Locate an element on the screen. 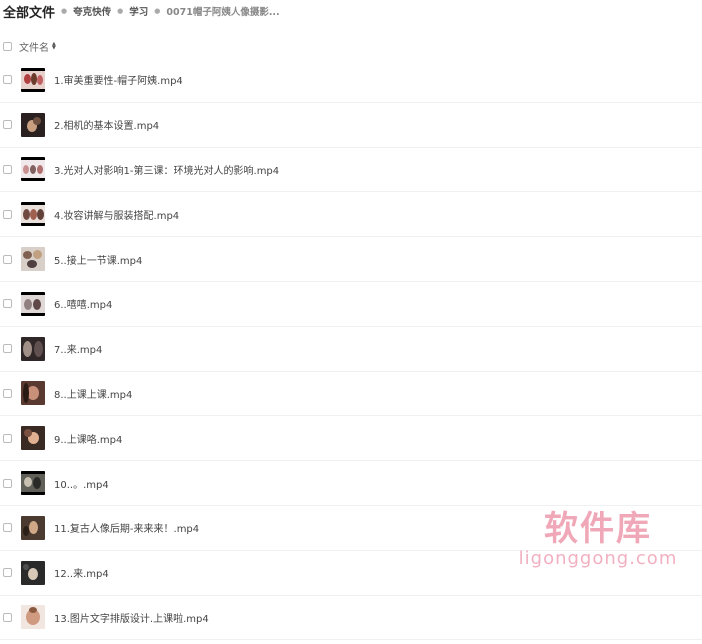 This screenshot has height=644, width=702. file-row: 3.光对人对影响1-第三课：环境光对人的影响.mp4 is located at coordinates (351, 170).